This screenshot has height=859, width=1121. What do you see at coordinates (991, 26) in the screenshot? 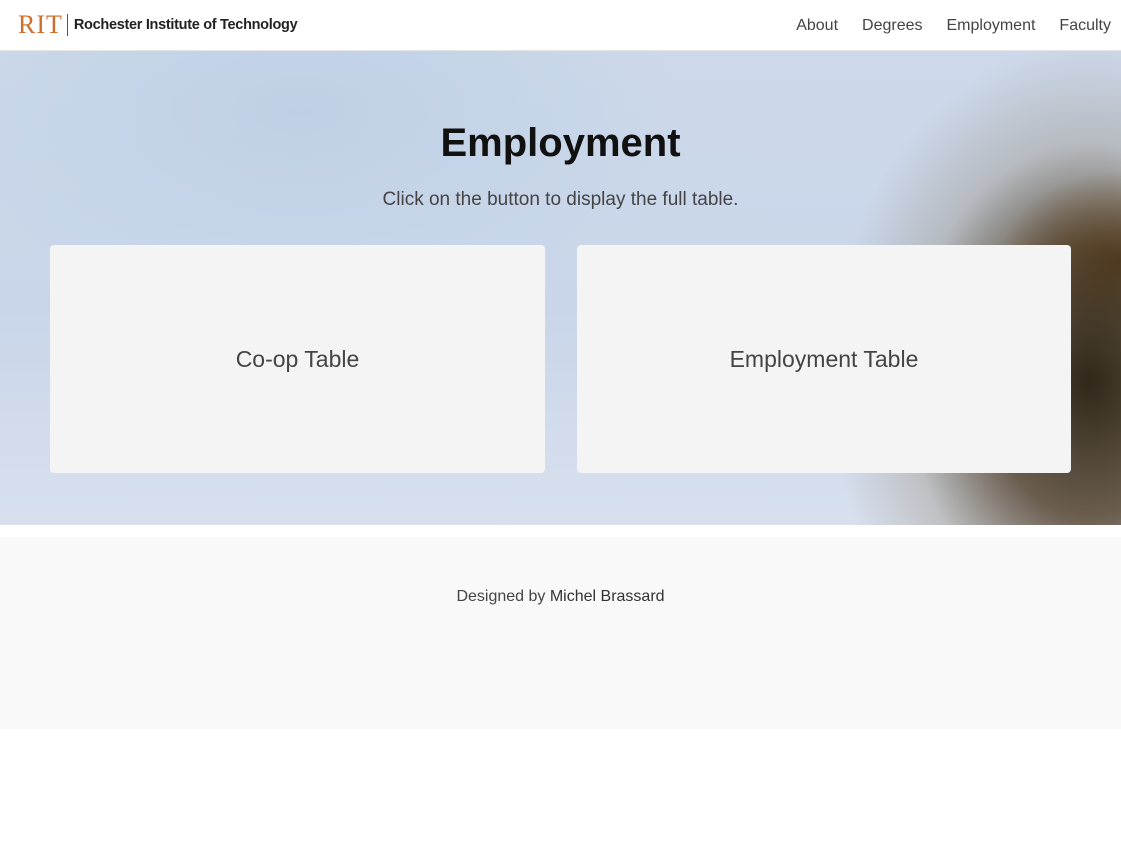
I see `nav-link-employment: Employment` at bounding box center [991, 26].